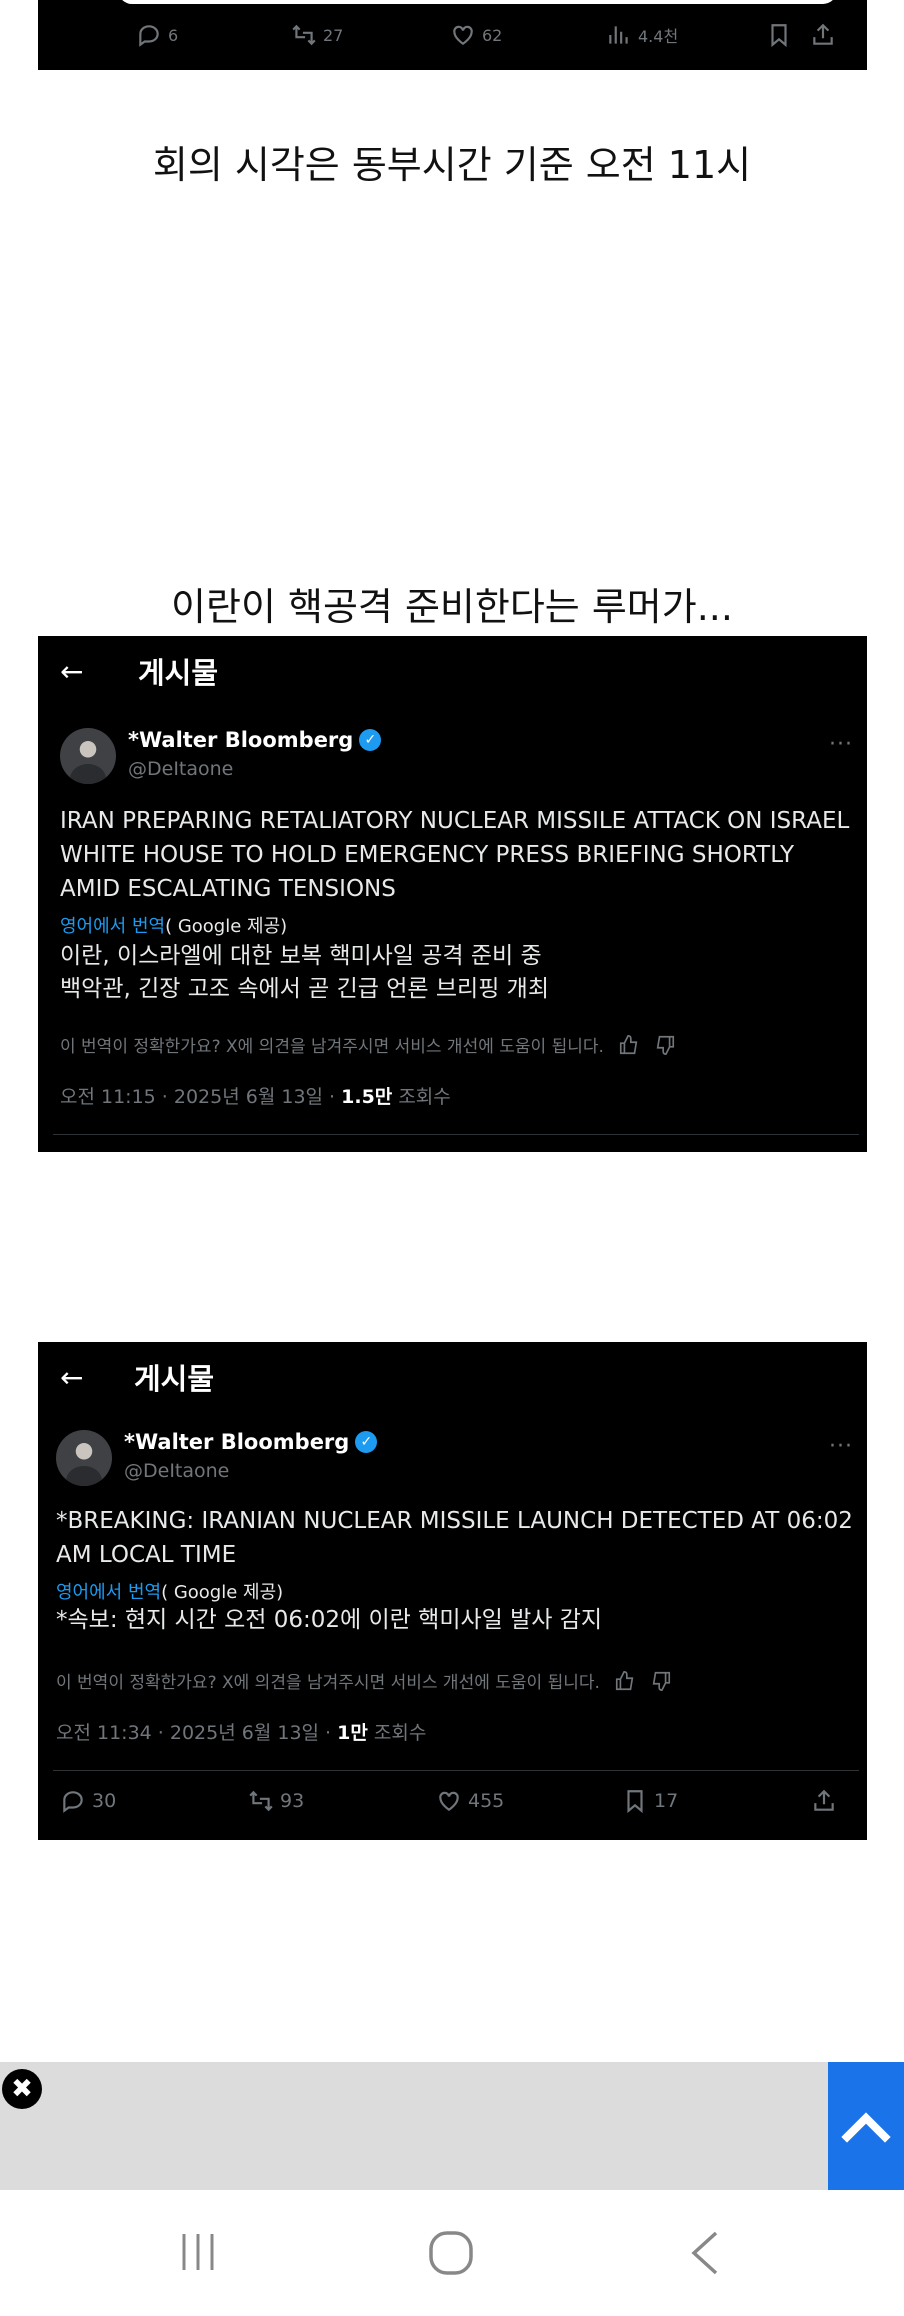 The image size is (904, 2316). What do you see at coordinates (486, 1801) in the screenshot?
I see `like-count: 455` at bounding box center [486, 1801].